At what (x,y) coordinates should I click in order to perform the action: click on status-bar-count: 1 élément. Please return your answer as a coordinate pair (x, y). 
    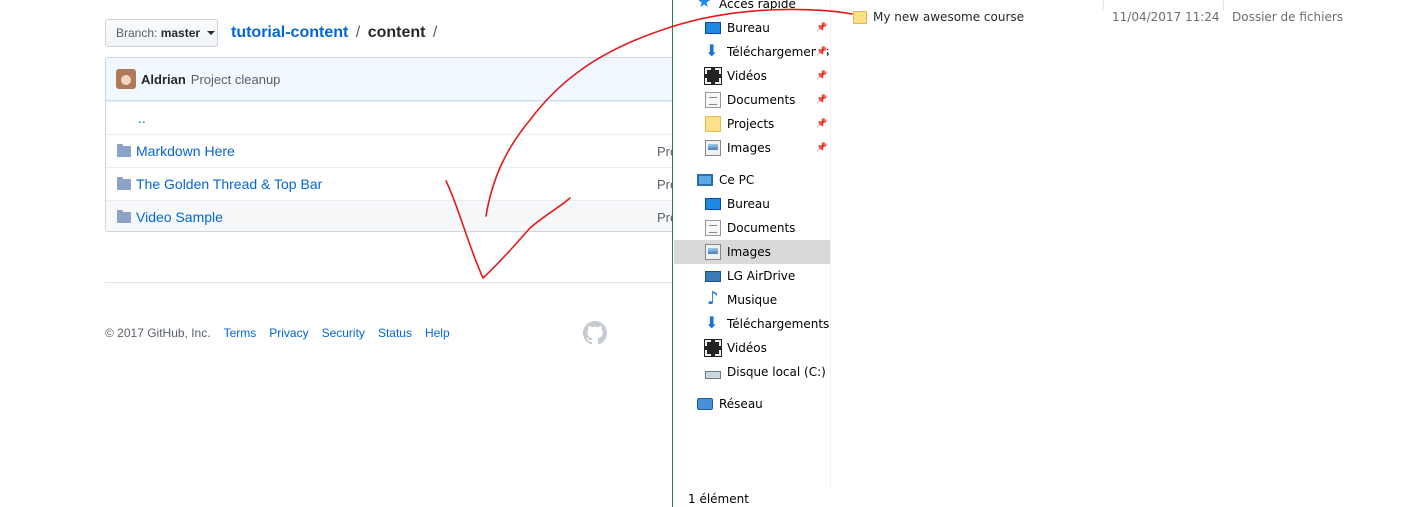
    Looking at the image, I should click on (718, 499).